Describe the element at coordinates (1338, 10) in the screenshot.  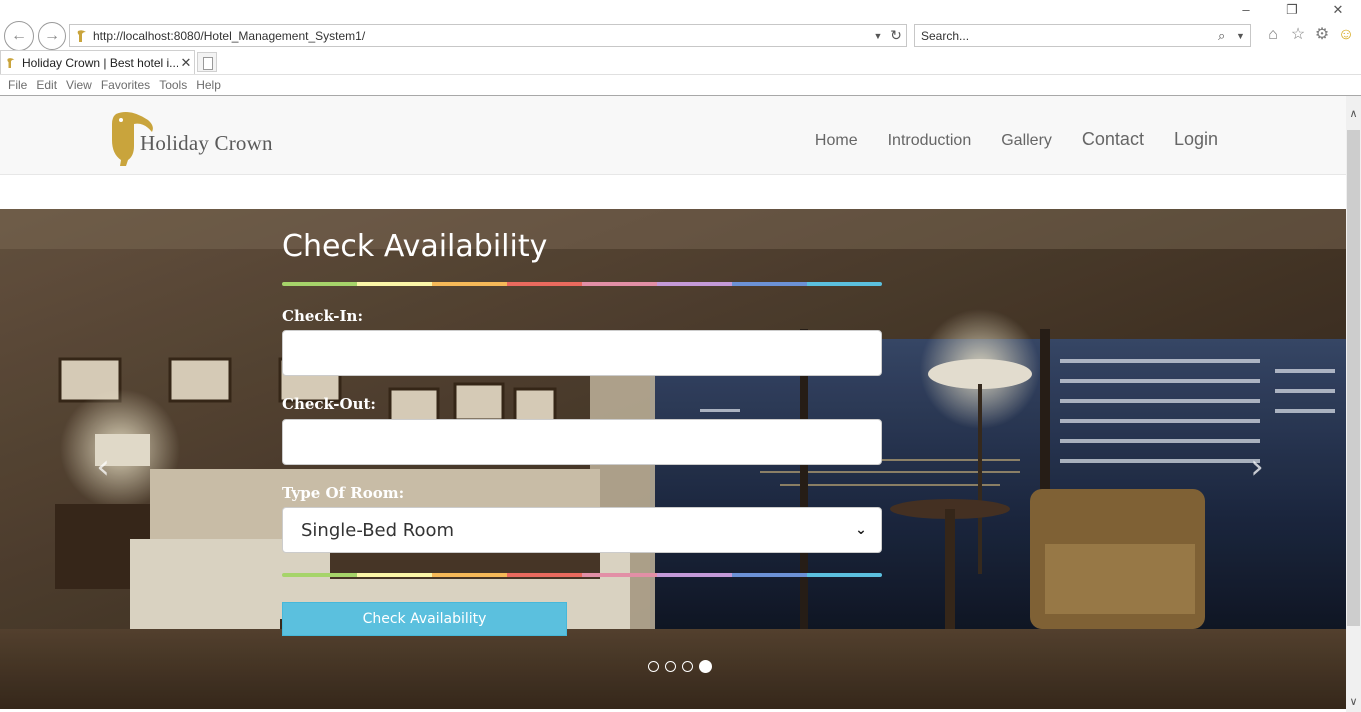
I see `close-window-icon: ✕` at that location.